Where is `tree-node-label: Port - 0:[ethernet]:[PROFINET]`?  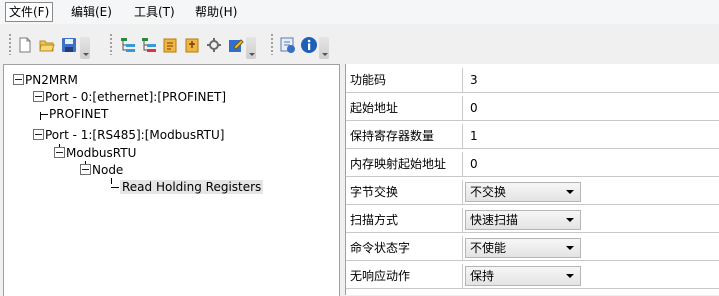
tree-node-label: Port - 0:[ethernet]:[PROFINET] is located at coordinates (136, 97).